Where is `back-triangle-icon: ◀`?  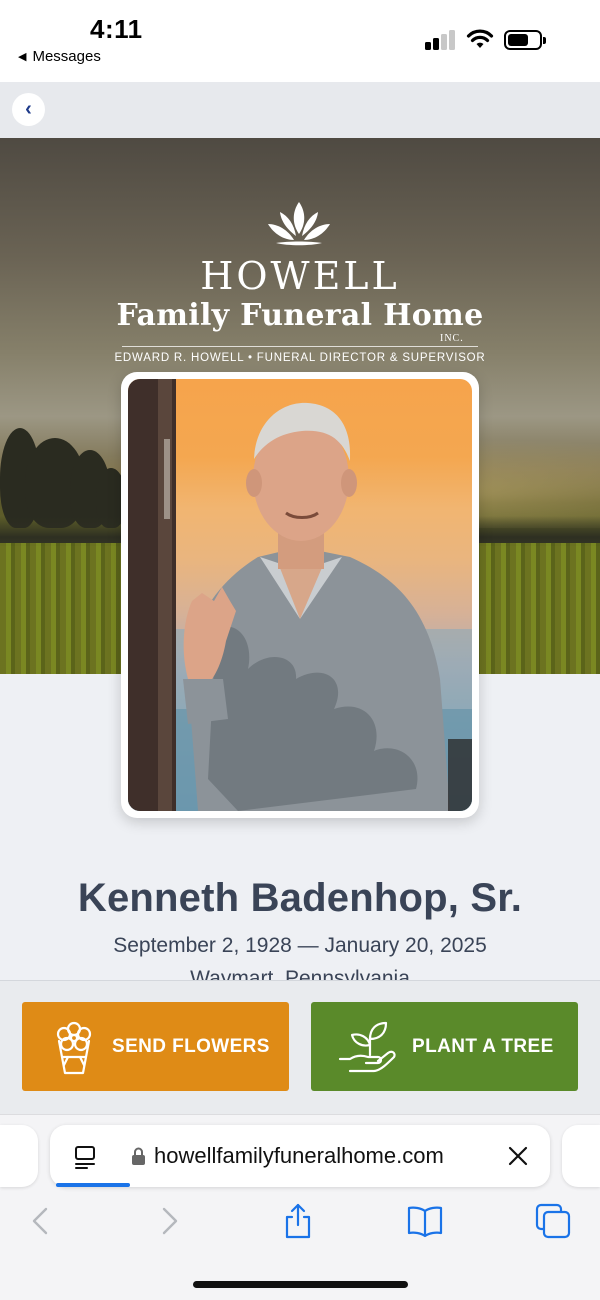 back-triangle-icon: ◀ is located at coordinates (22, 57).